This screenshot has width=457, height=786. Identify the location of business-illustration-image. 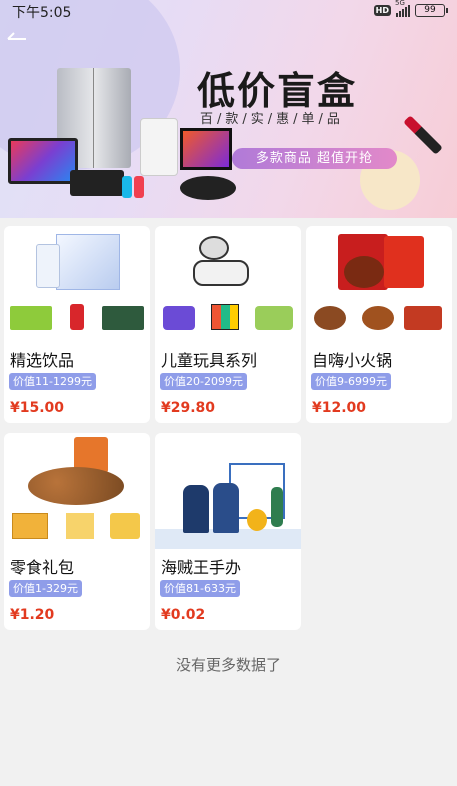
(228, 491).